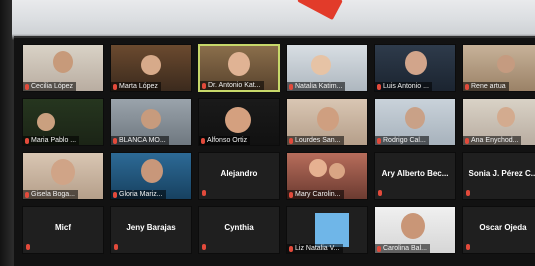 This screenshot has height=266, width=535. Describe the element at coordinates (225, 140) in the screenshot. I see `participant-name: Alfonso Ortiz` at that location.